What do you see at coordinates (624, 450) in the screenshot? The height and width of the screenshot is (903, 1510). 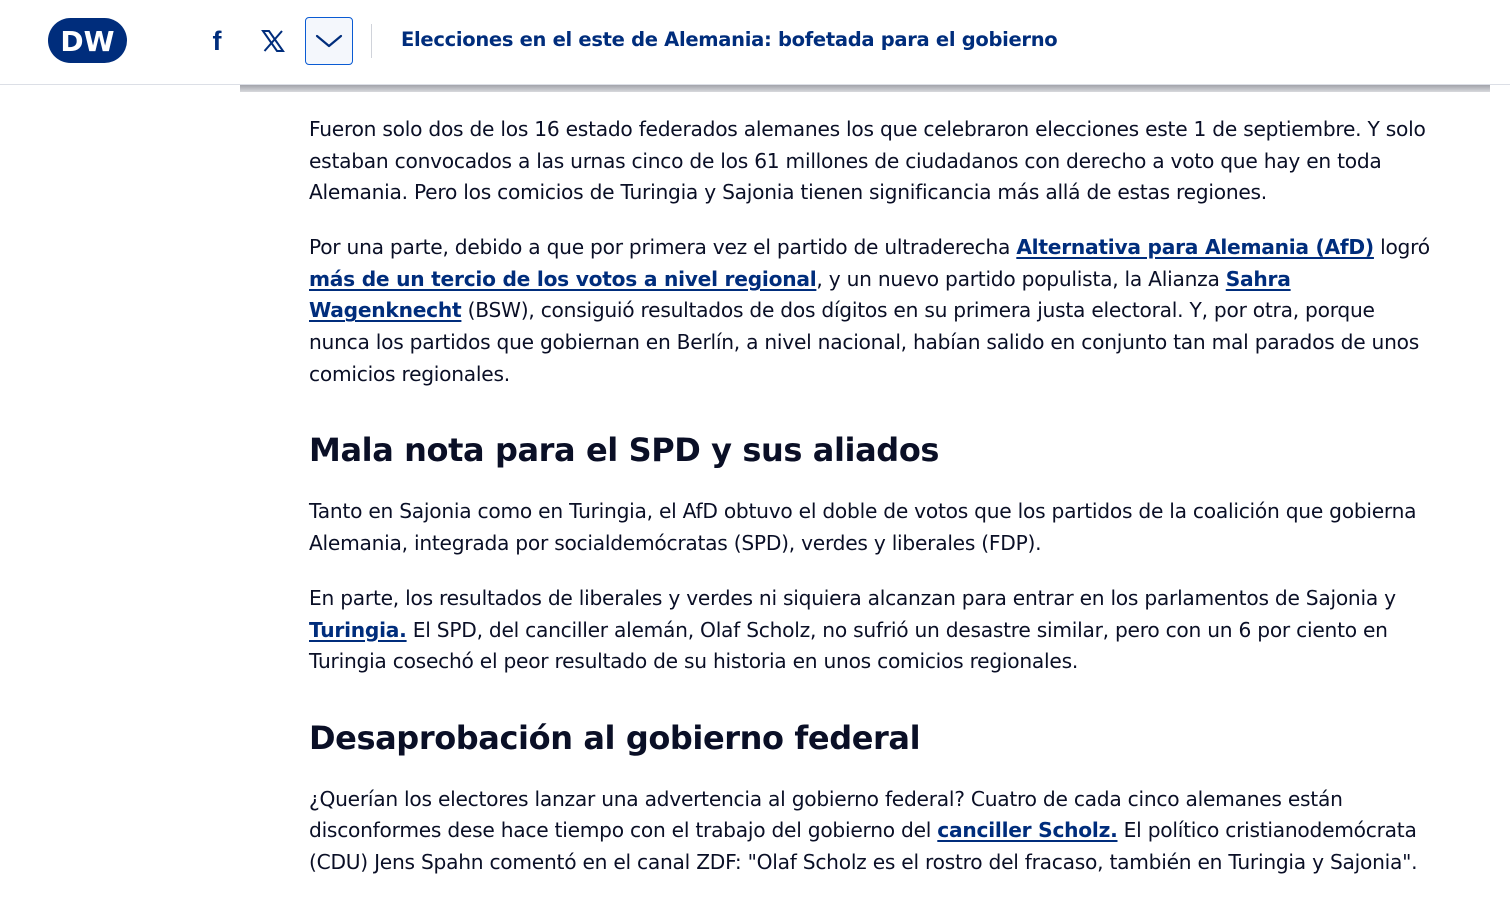 I see `section-heading-mala-nota: Mala nota para el SPD y sus aliados` at bounding box center [624, 450].